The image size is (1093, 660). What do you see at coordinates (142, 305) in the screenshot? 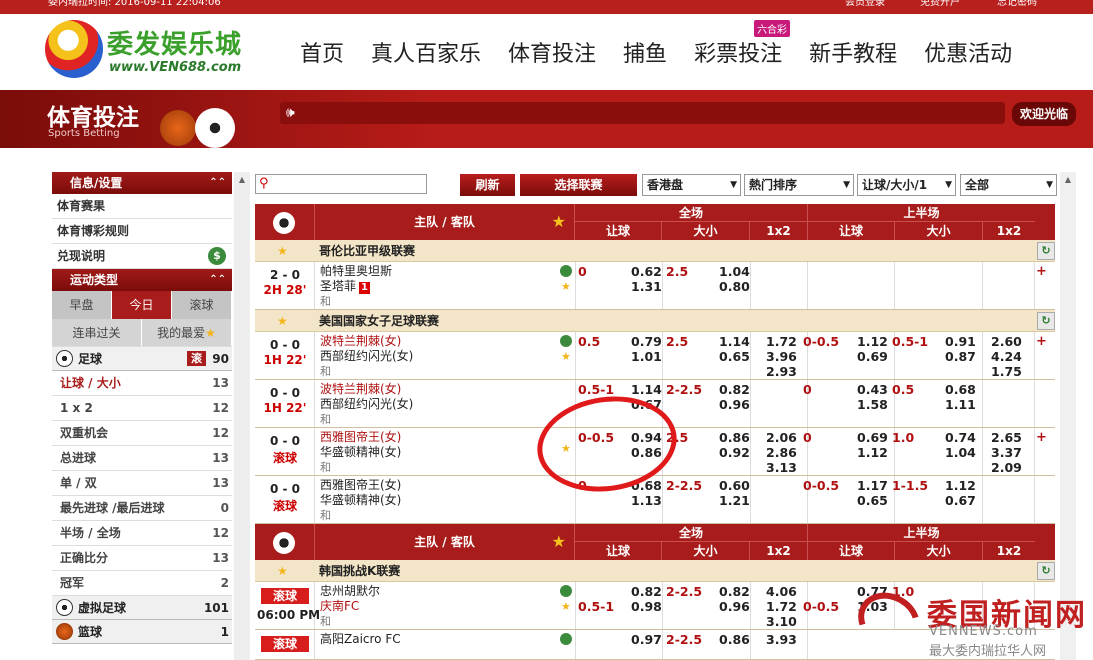
I see `tab-today: 今日` at bounding box center [142, 305].